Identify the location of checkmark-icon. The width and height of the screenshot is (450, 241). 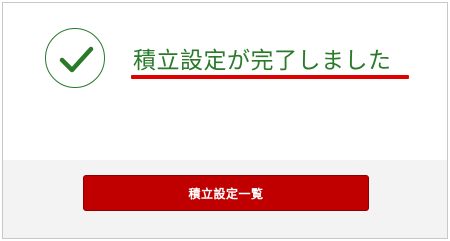
(76, 59).